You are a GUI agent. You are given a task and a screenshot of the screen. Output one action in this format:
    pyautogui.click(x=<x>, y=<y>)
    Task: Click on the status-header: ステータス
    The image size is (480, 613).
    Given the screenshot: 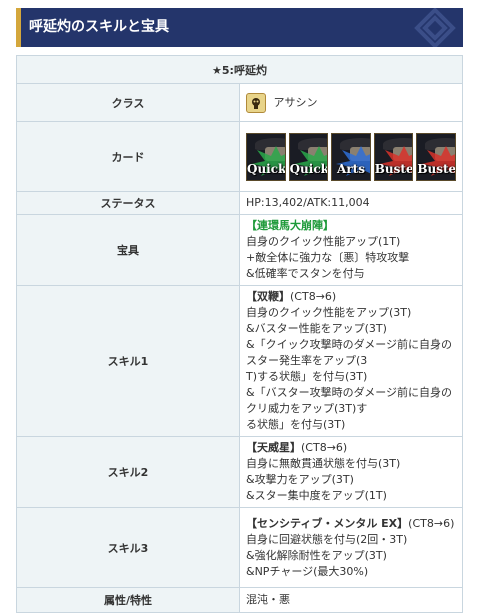 What is the action you would take?
    pyautogui.click(x=128, y=203)
    